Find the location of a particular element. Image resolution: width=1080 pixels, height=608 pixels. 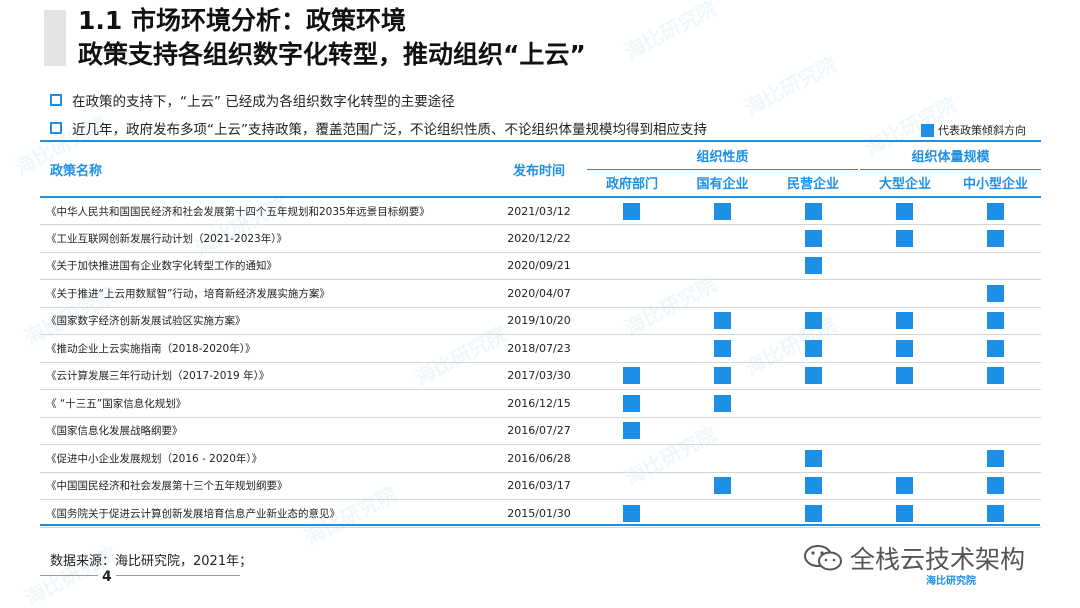

brand-name: 全栈云技术架构 is located at coordinates (938, 559).